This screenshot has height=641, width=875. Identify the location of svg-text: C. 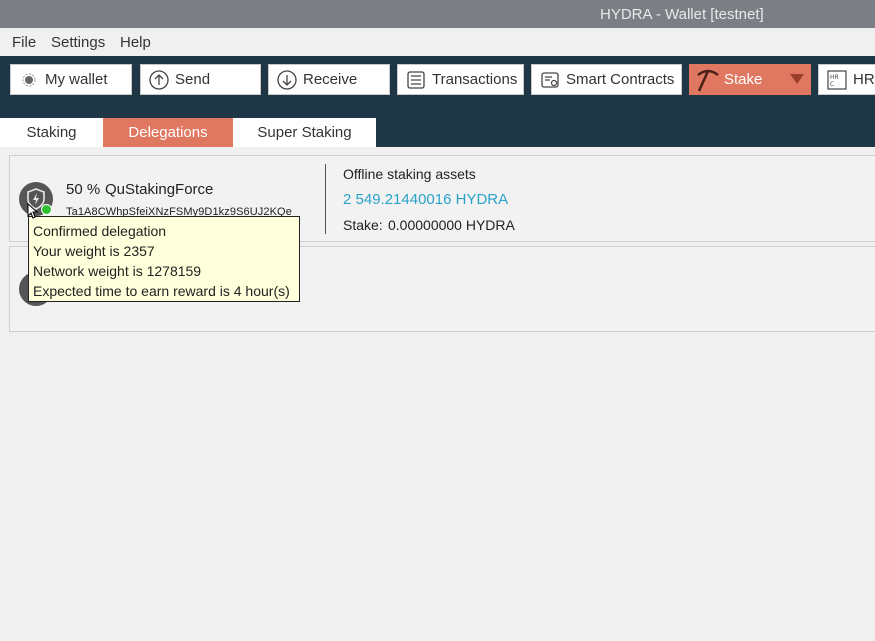
(832, 84).